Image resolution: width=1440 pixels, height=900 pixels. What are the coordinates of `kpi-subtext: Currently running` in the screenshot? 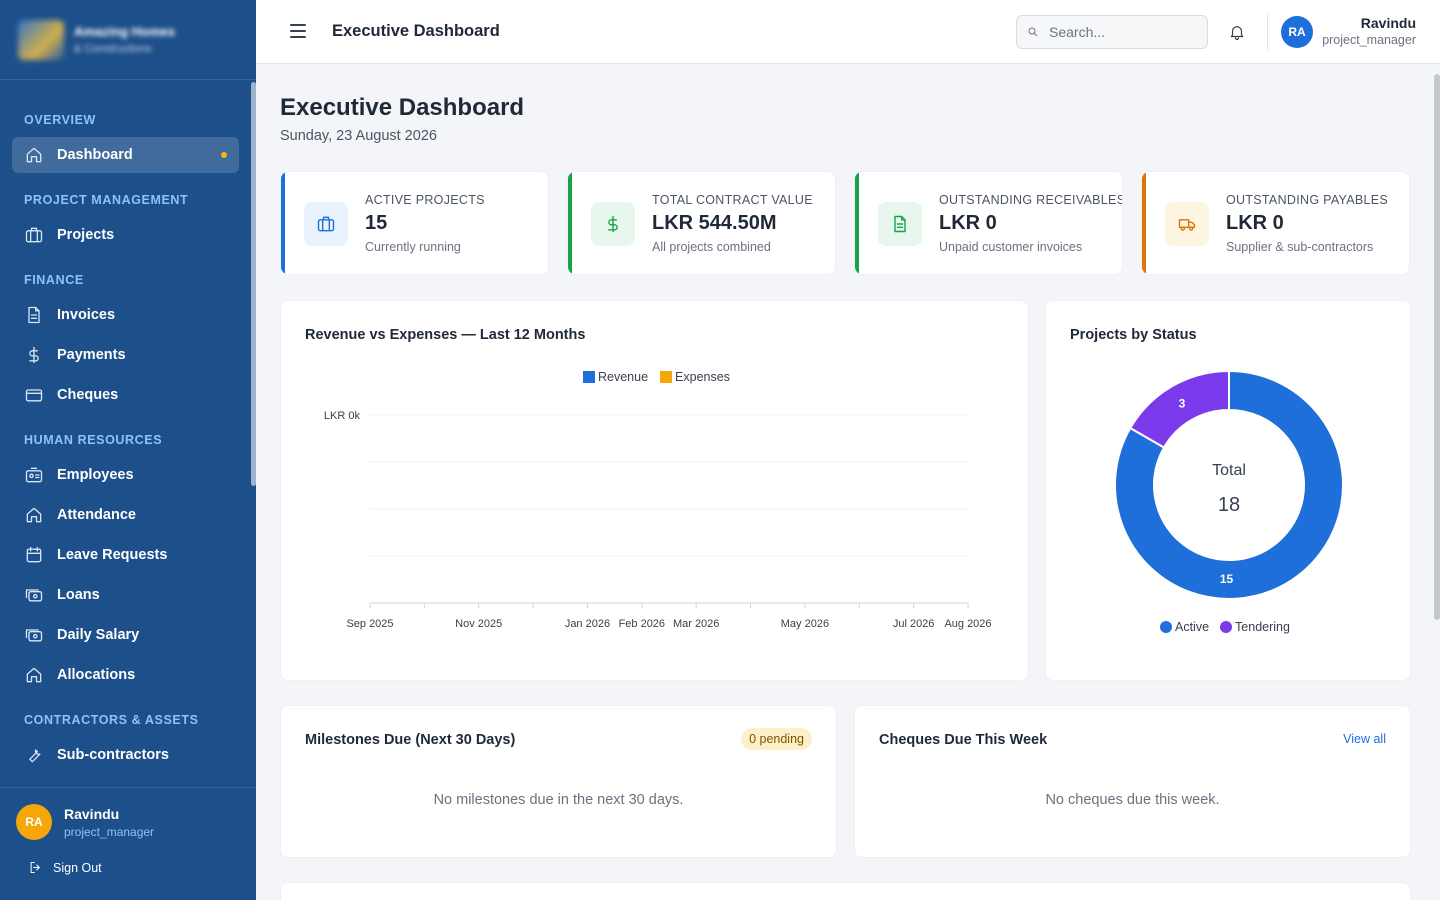 It's located at (413, 247).